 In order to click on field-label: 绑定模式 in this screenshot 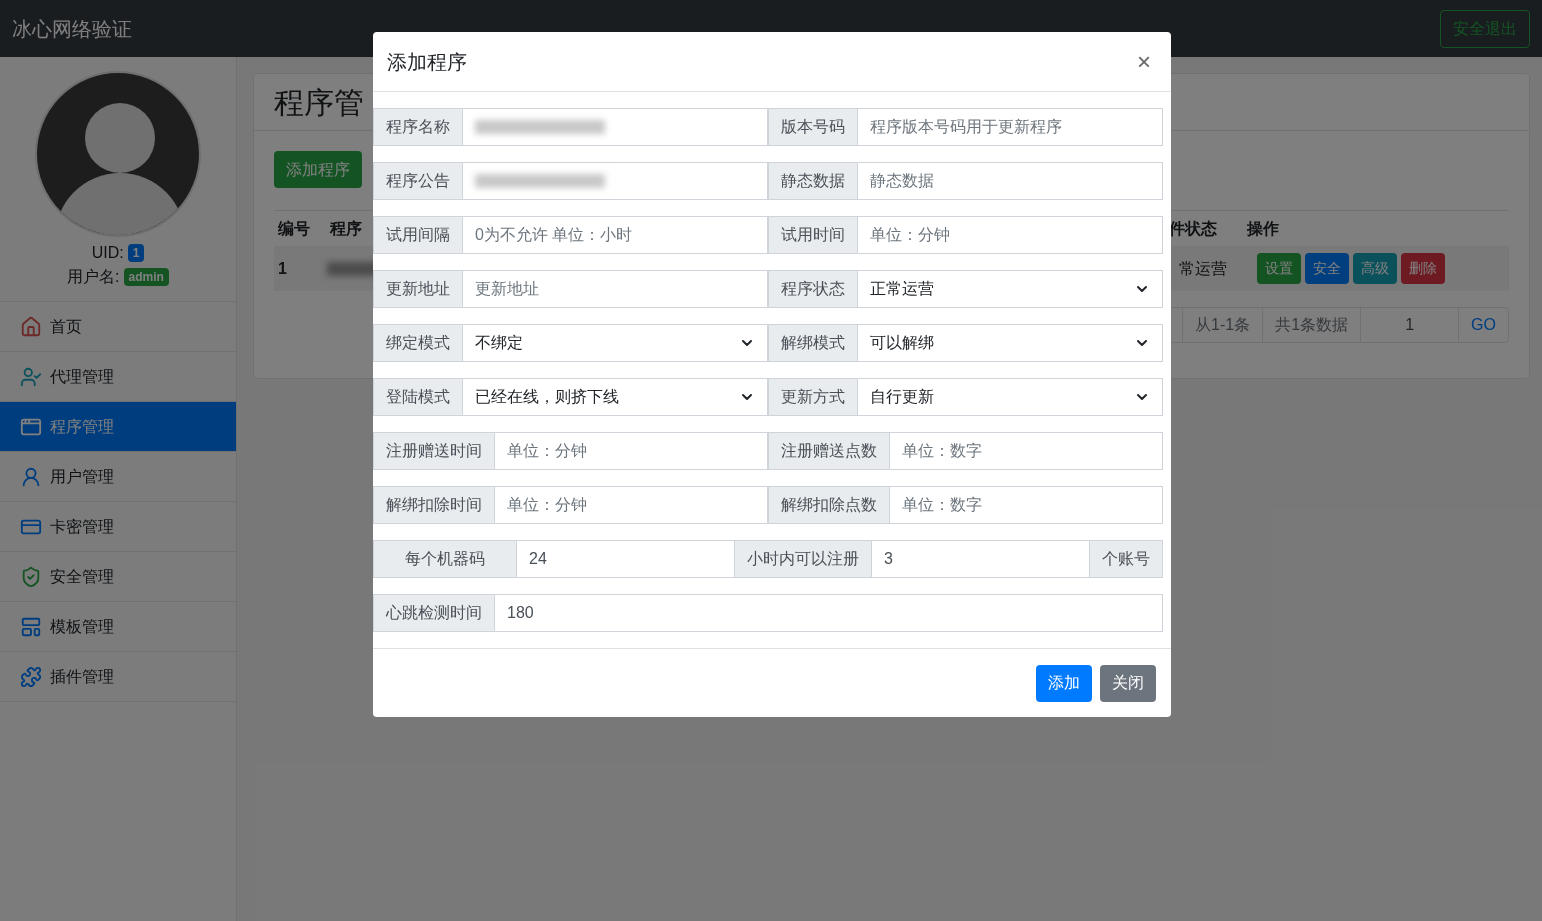, I will do `click(418, 343)`.